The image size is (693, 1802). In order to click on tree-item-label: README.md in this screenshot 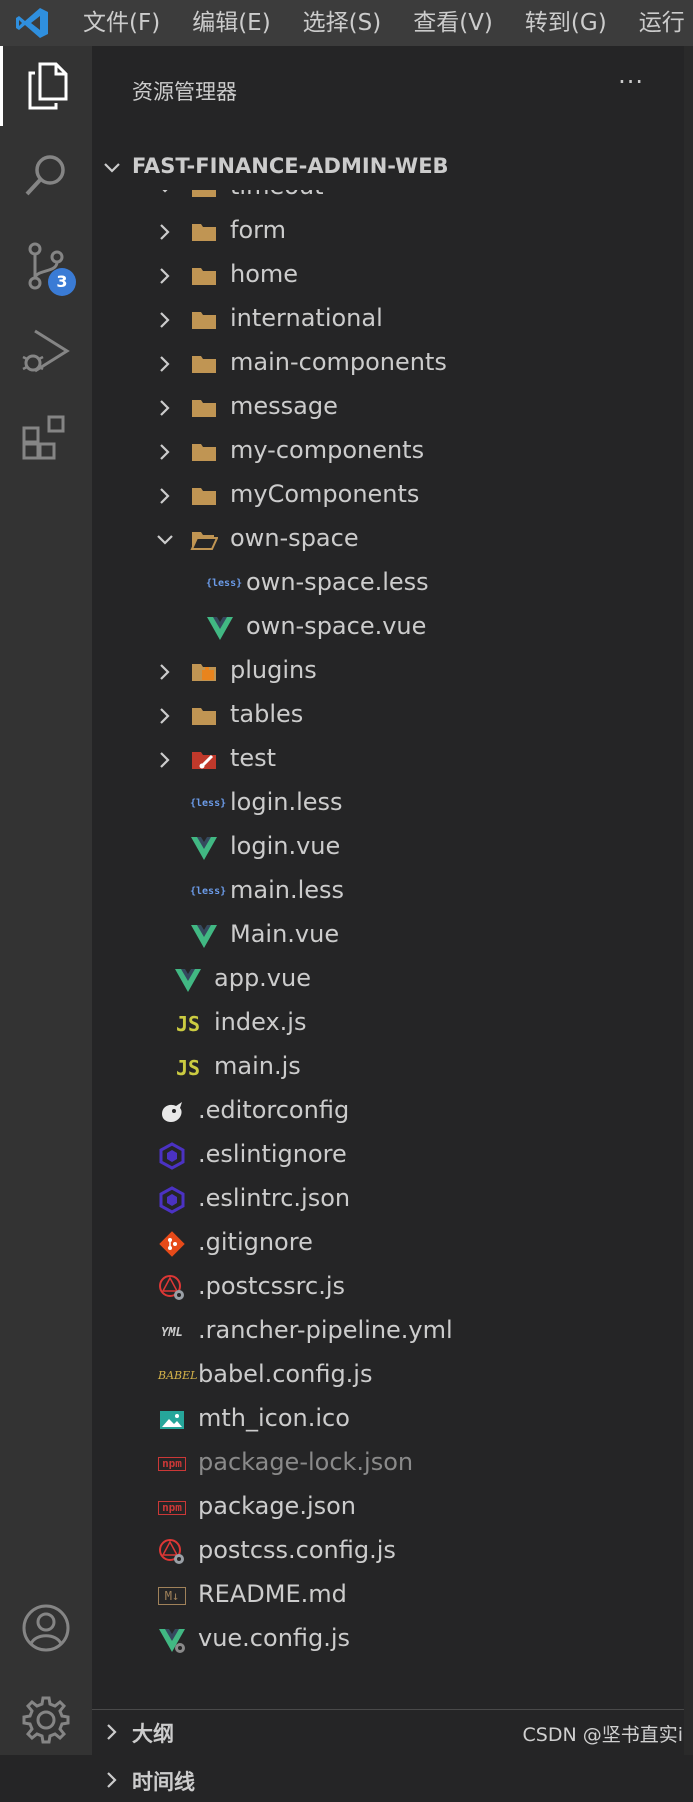, I will do `click(272, 1594)`.